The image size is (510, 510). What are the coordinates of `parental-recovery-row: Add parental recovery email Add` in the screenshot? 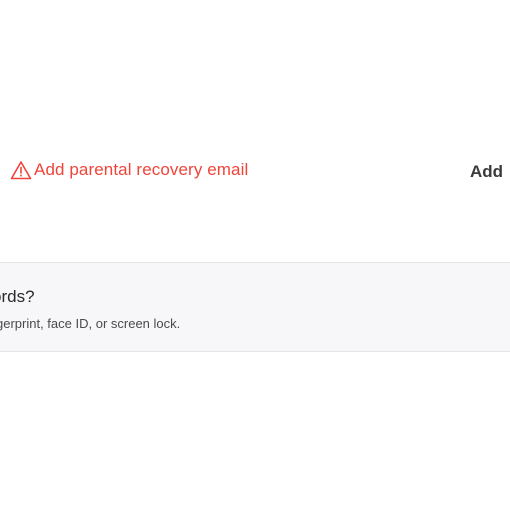 It's located at (255, 172).